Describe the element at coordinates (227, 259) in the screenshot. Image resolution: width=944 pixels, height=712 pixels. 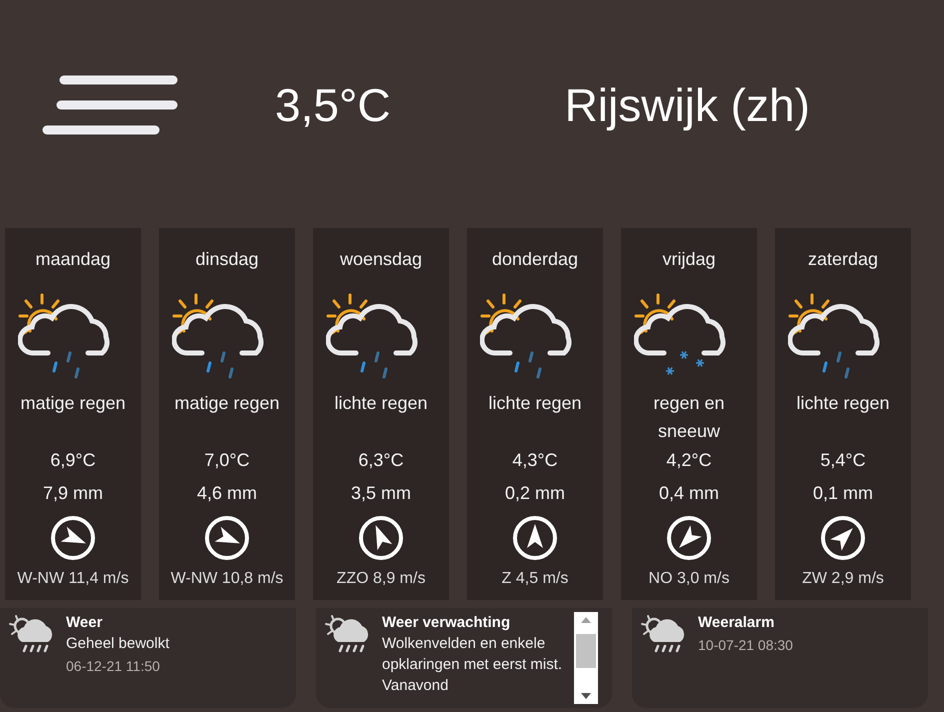
I see `day-name: dinsdag` at that location.